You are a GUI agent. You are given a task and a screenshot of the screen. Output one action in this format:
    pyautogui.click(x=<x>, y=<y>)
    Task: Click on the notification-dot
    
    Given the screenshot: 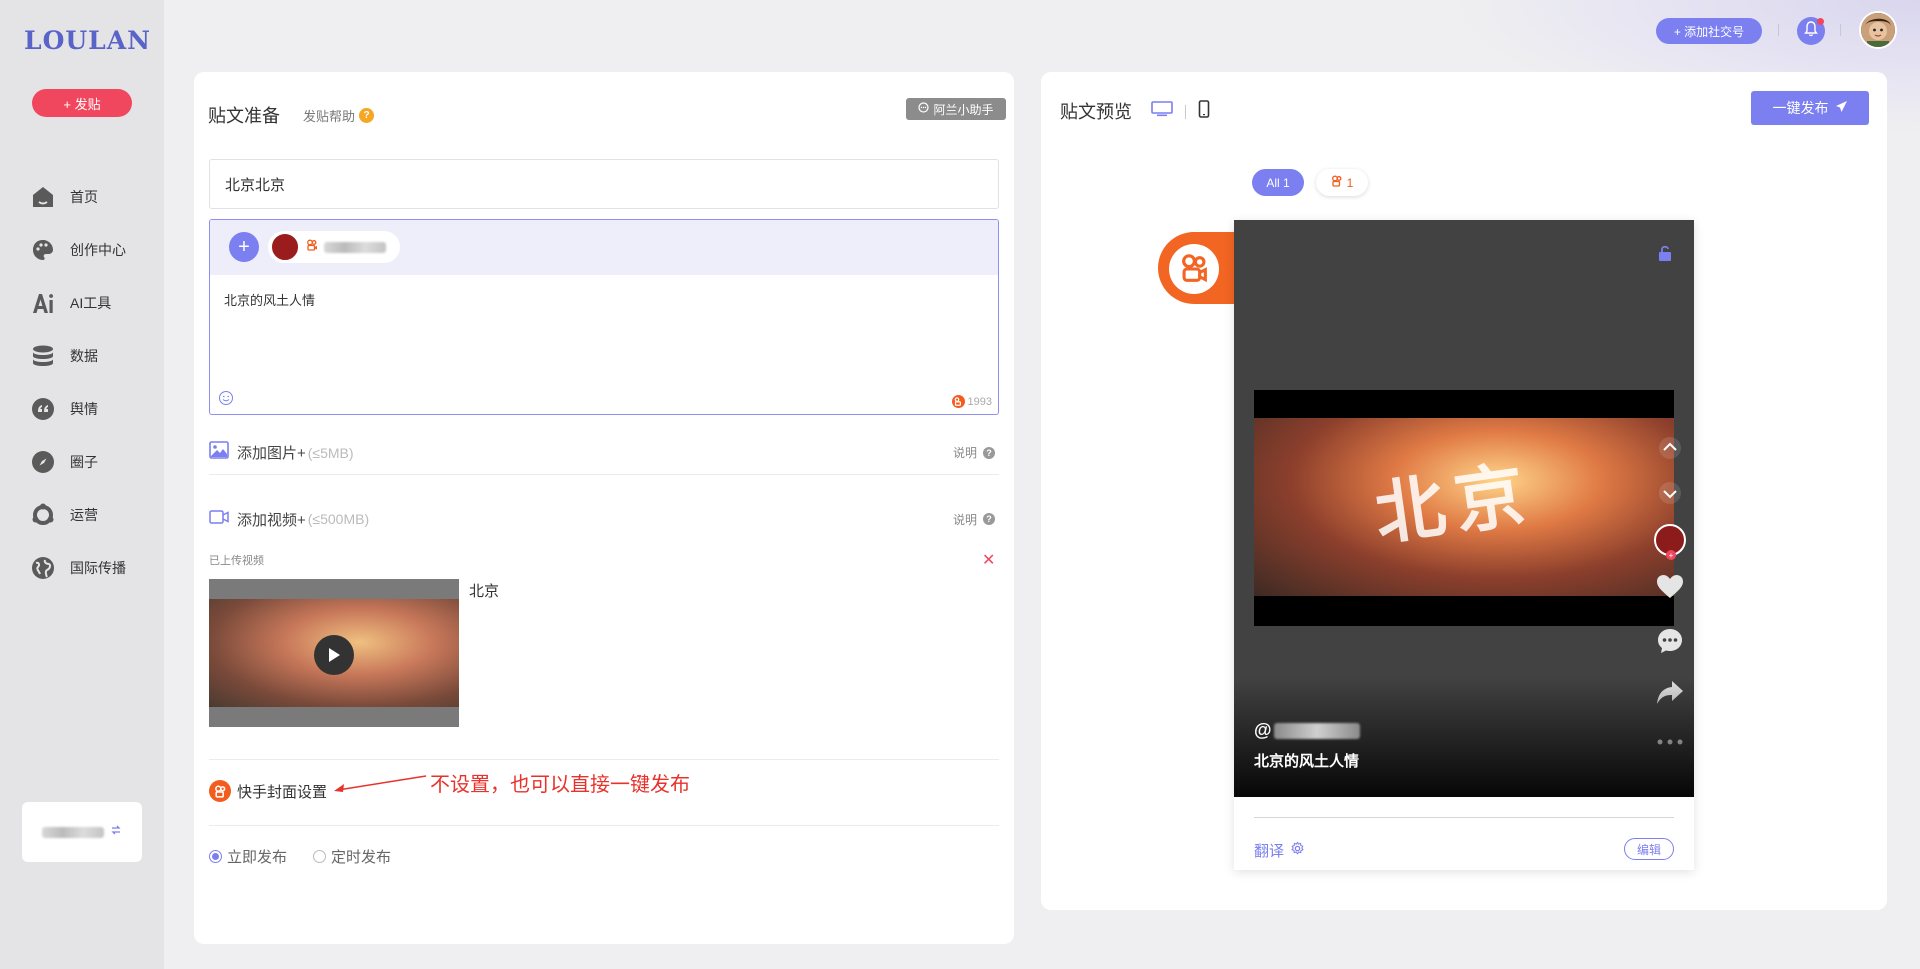 What is the action you would take?
    pyautogui.click(x=1820, y=21)
    